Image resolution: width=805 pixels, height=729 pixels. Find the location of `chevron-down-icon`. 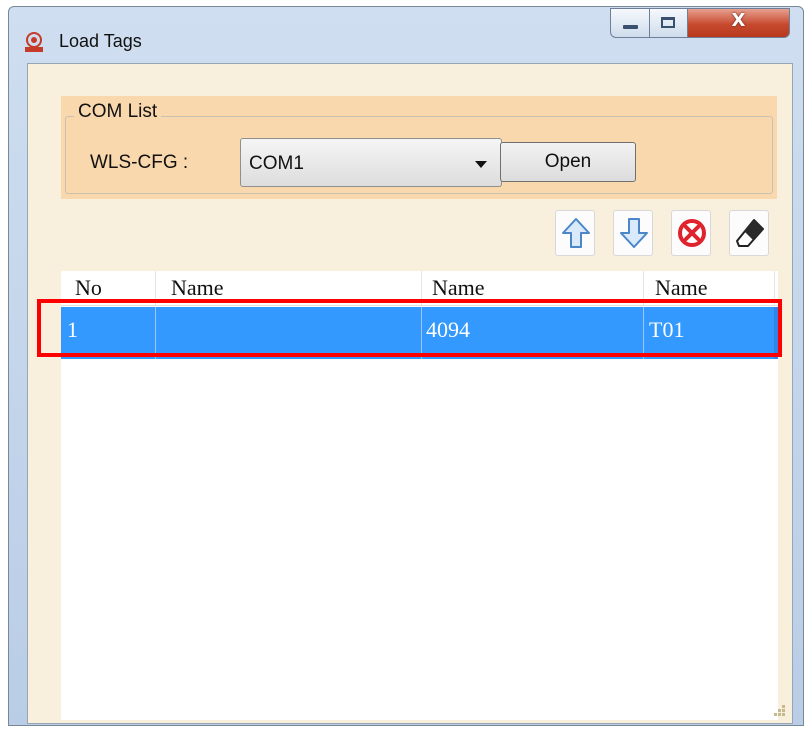

chevron-down-icon is located at coordinates (481, 164).